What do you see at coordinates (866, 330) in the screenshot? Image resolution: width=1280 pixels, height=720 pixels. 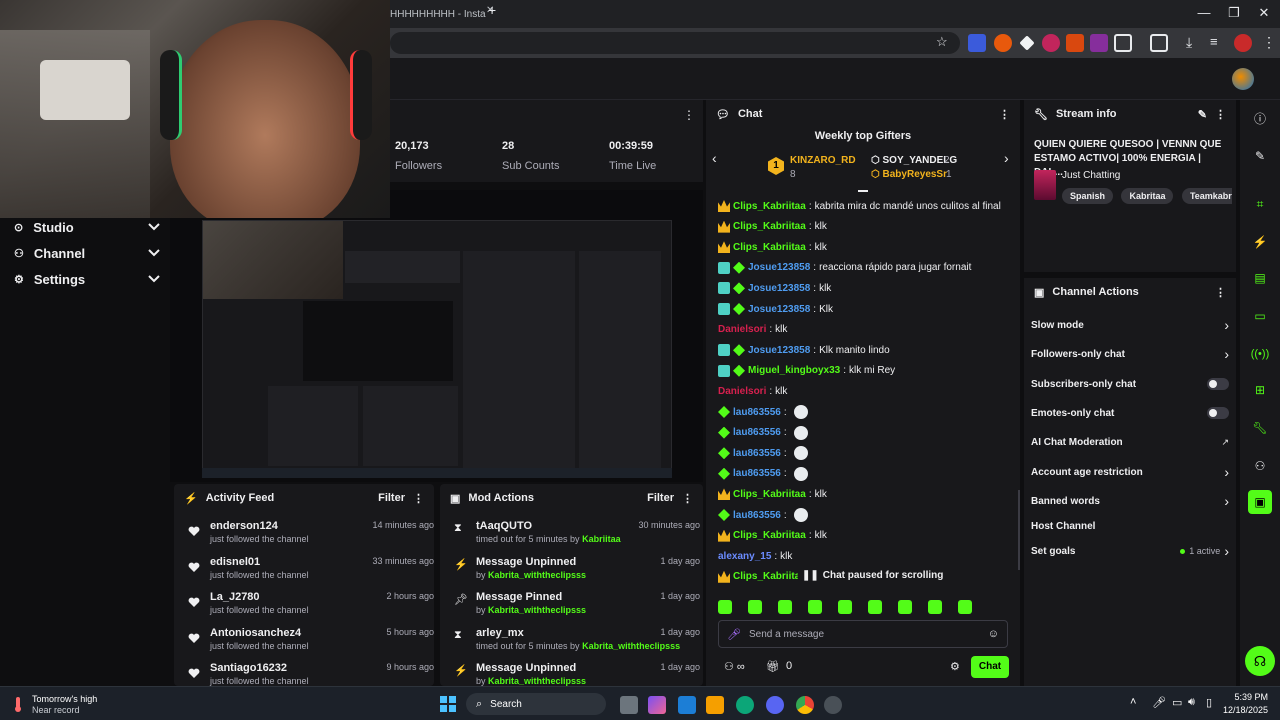 I see `chat-message: Danielsori: klk` at bounding box center [866, 330].